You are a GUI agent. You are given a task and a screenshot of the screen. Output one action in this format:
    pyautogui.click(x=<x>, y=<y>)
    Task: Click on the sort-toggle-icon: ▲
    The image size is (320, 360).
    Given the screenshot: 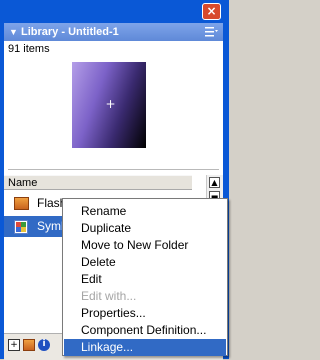 What is the action you would take?
    pyautogui.click(x=214, y=182)
    